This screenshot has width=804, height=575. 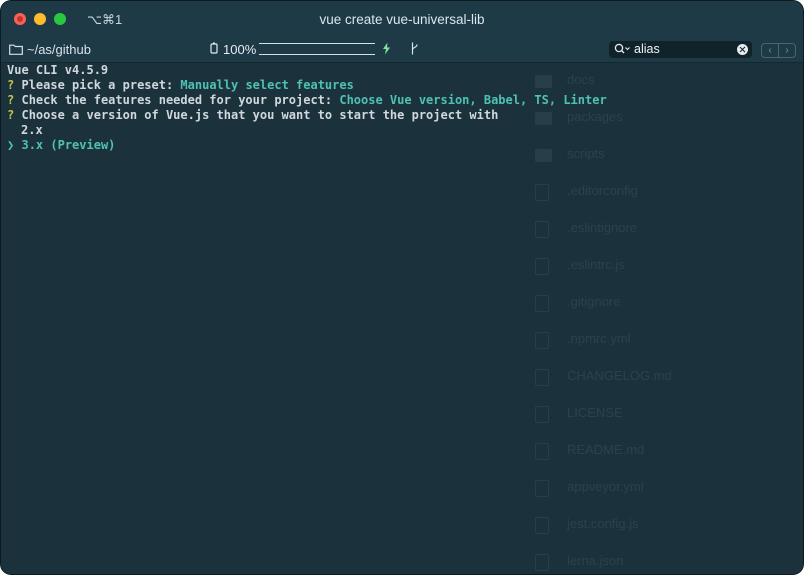 I want to click on charging-bolt-icon, so click(x=386, y=48).